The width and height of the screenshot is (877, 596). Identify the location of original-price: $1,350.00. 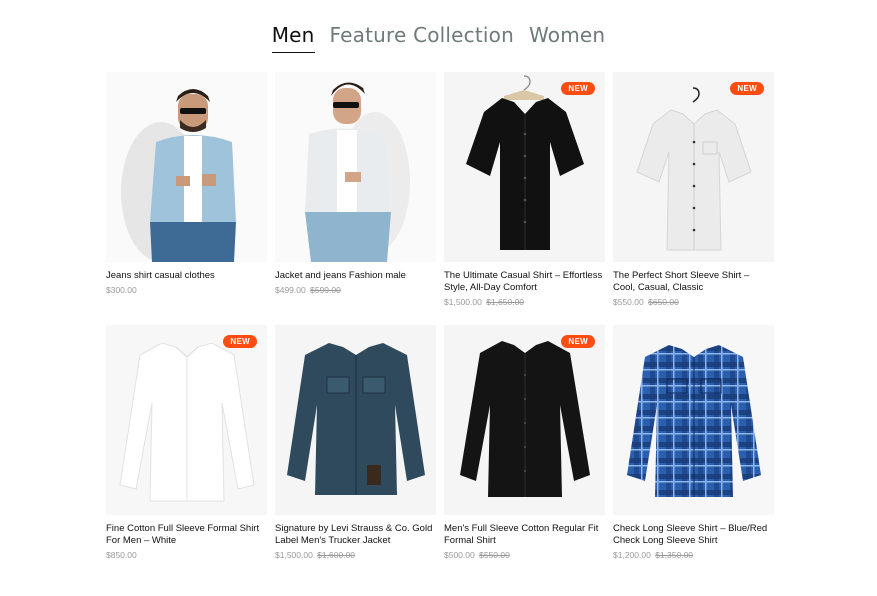
(674, 555).